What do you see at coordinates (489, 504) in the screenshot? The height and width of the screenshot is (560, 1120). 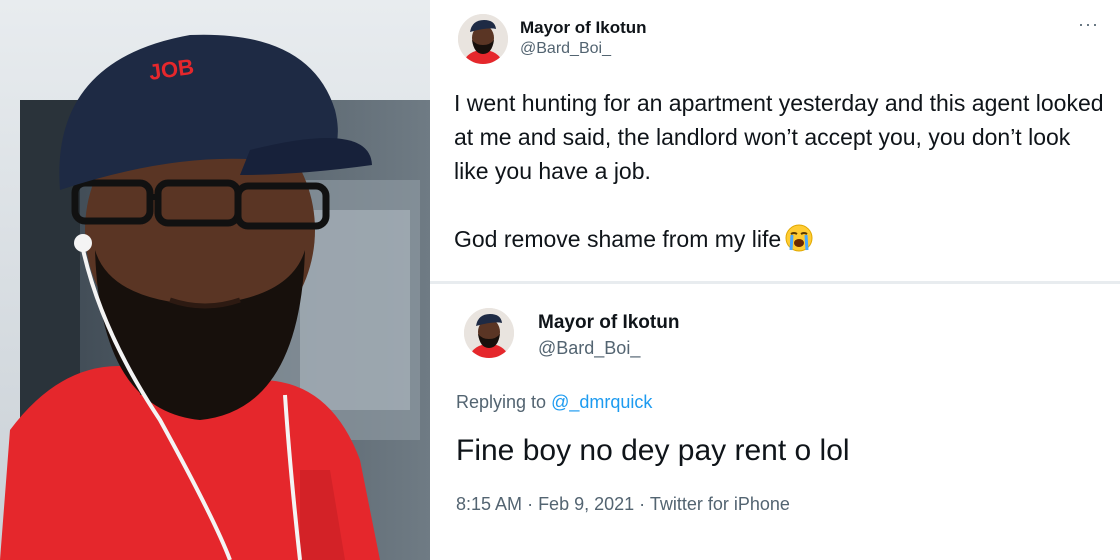 I see `tweet-time: 8:15 AM` at bounding box center [489, 504].